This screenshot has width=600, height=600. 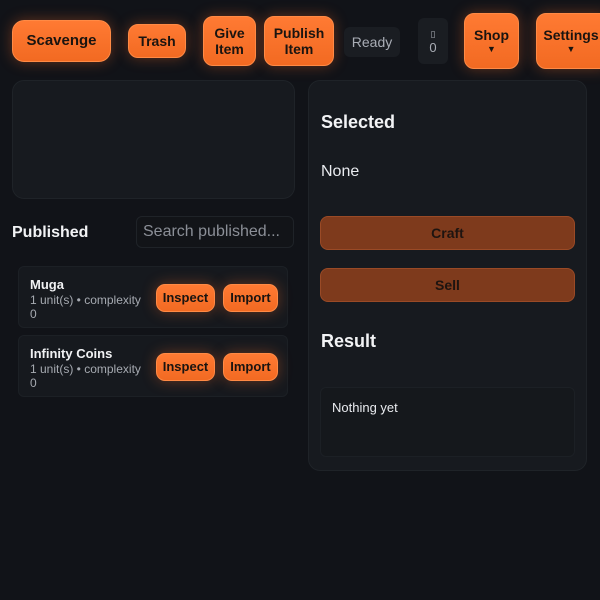 I want to click on item-preview-panel, so click(x=153, y=139).